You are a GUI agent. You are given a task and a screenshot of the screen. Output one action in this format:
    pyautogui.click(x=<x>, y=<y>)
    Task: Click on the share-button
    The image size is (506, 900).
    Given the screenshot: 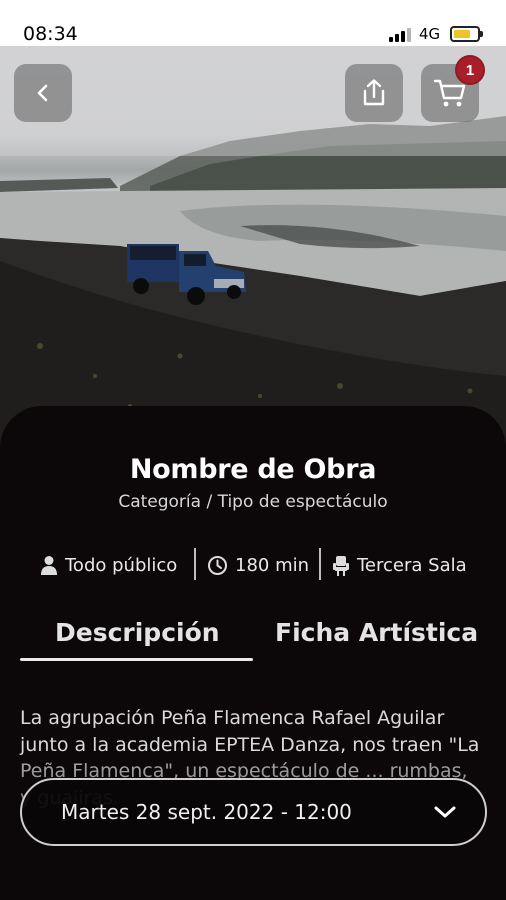 What is the action you would take?
    pyautogui.click(x=374, y=93)
    